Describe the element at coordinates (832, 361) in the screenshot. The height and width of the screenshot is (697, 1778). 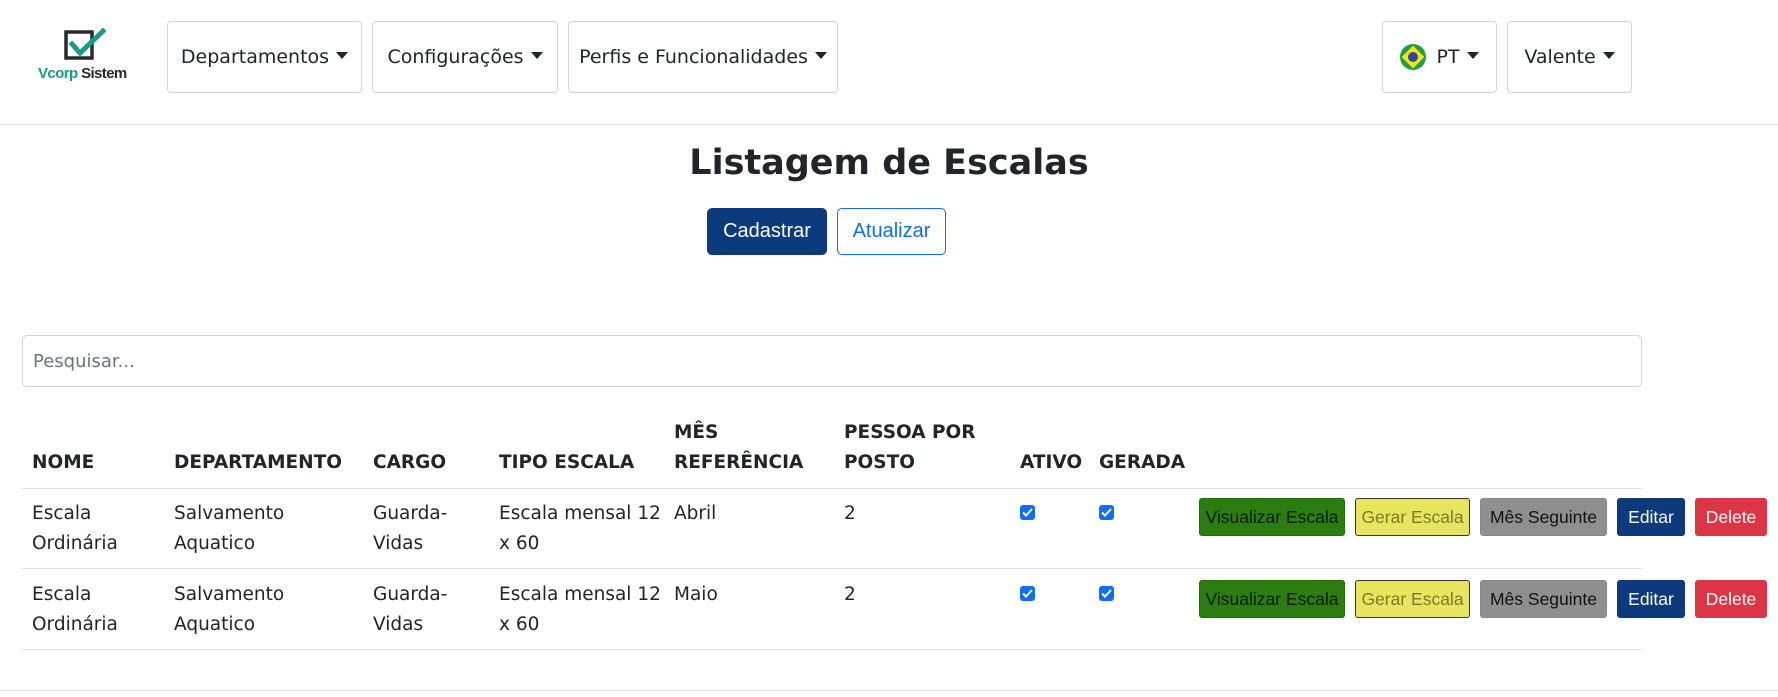
I see `search-input` at that location.